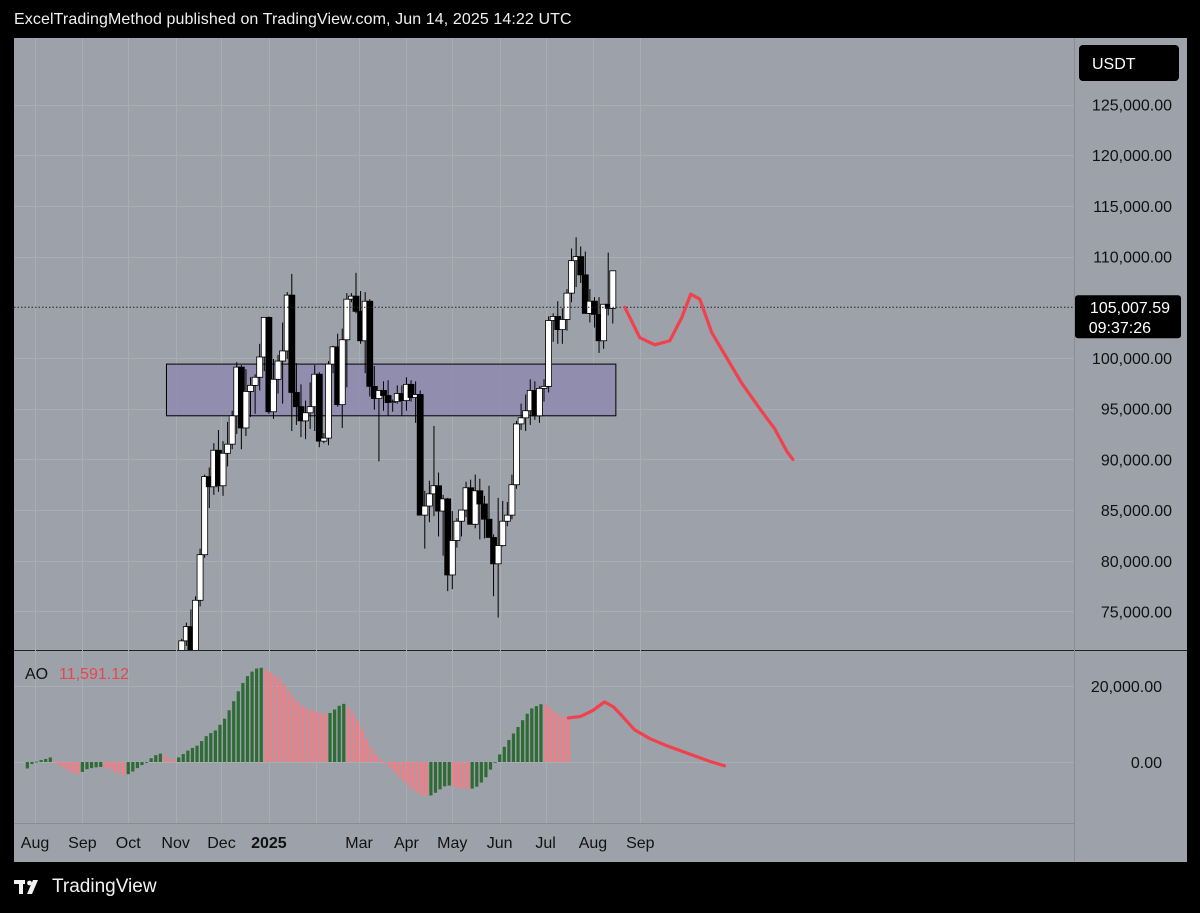 This screenshot has width=1200, height=913. Describe the element at coordinates (128, 843) in the screenshot. I see `time-tick-label: Oct` at that location.